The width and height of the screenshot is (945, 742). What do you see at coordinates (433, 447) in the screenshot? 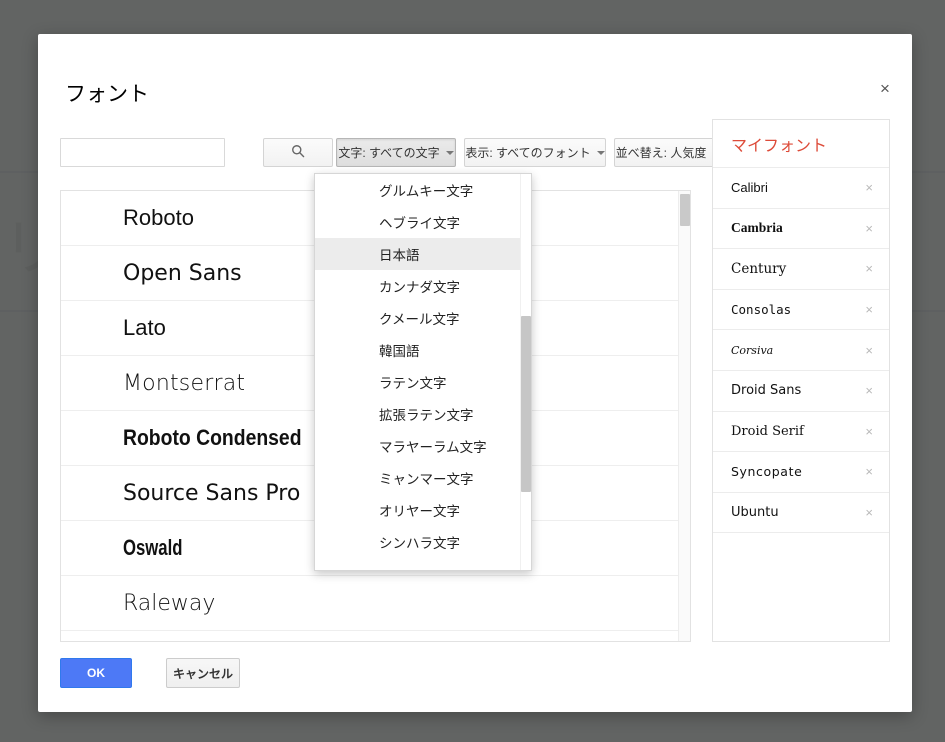
I see `dropdown-item-label: マラヤーラム文字` at bounding box center [433, 447].